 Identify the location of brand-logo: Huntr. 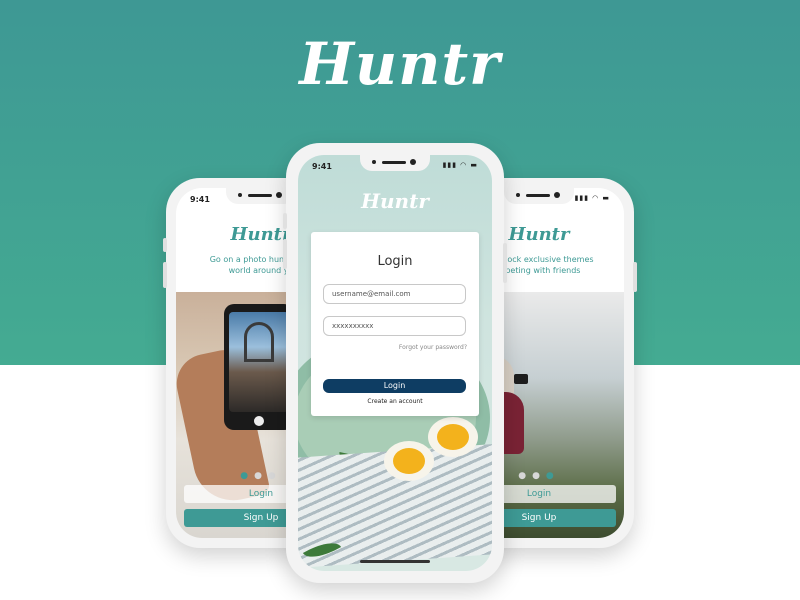
(400, 64).